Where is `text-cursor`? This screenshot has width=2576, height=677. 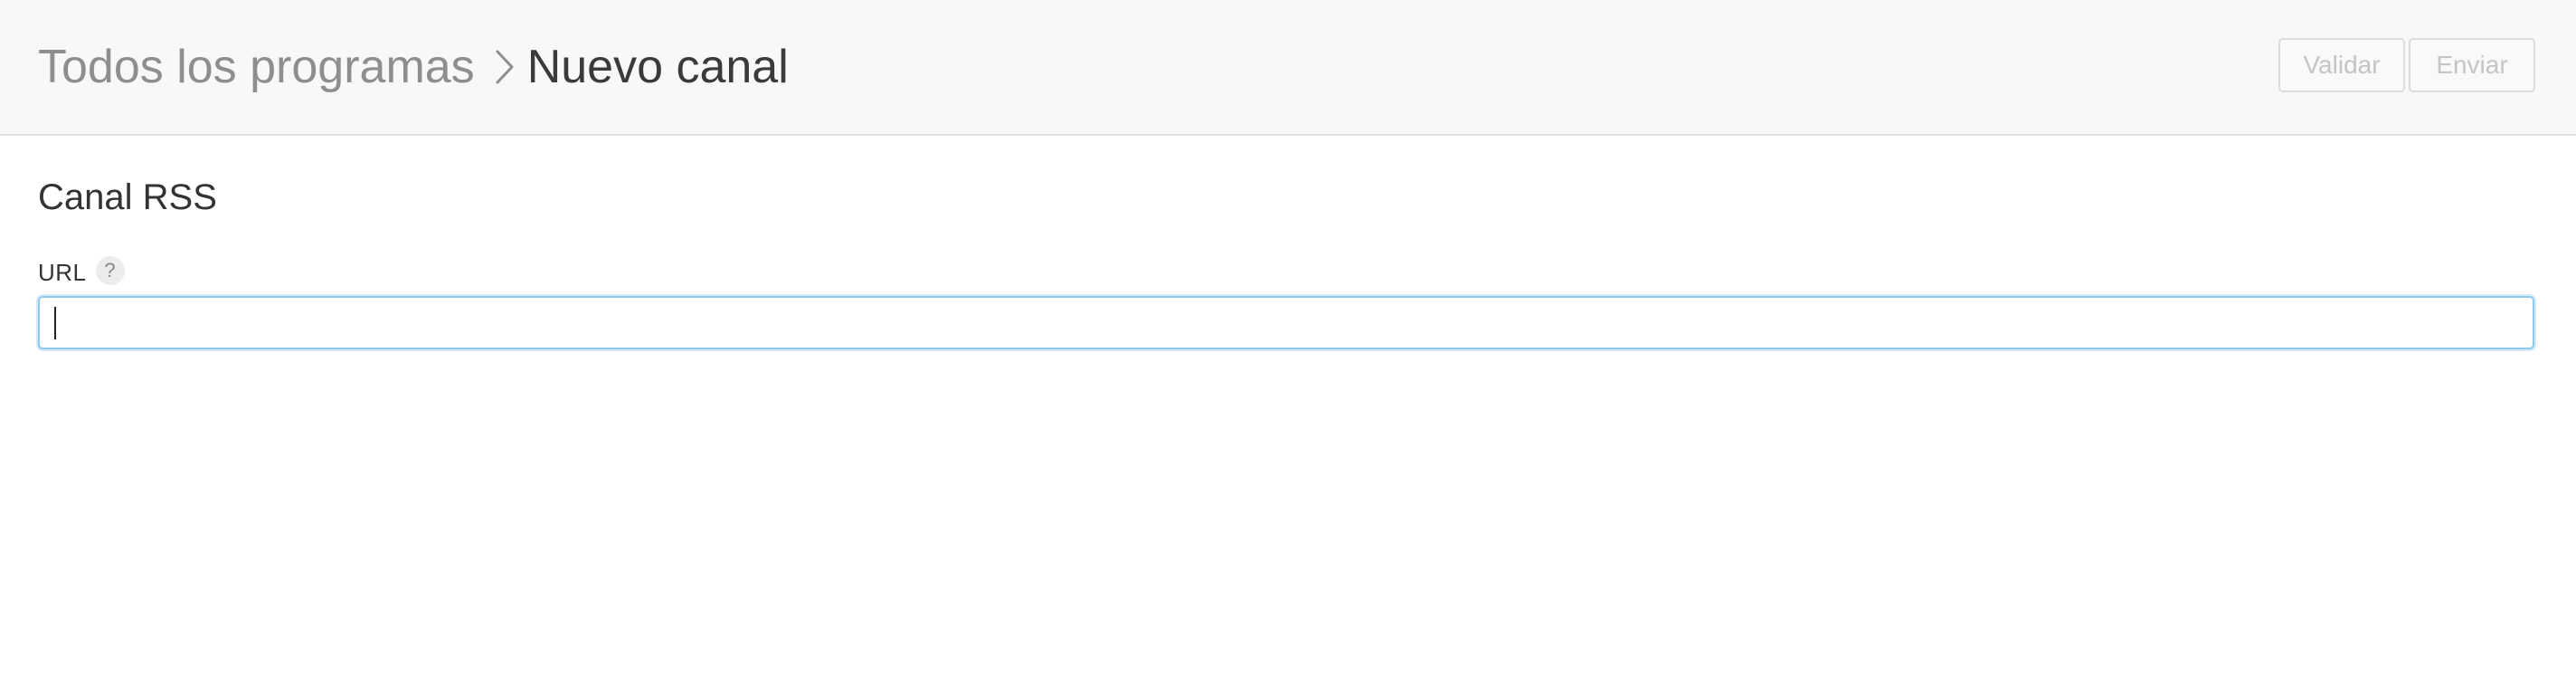
text-cursor is located at coordinates (55, 323).